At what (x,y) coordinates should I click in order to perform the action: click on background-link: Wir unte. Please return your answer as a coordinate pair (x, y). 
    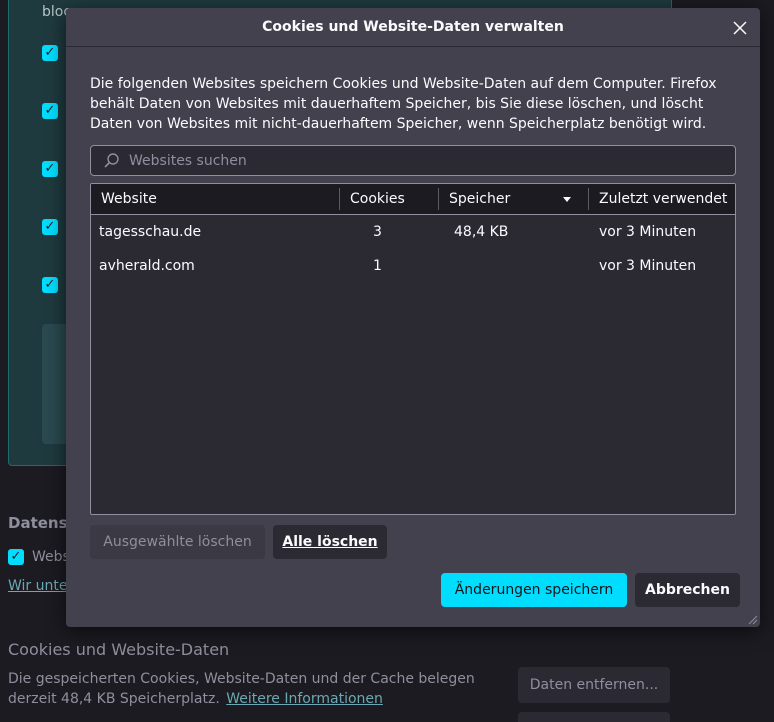
    Looking at the image, I should click on (37, 586).